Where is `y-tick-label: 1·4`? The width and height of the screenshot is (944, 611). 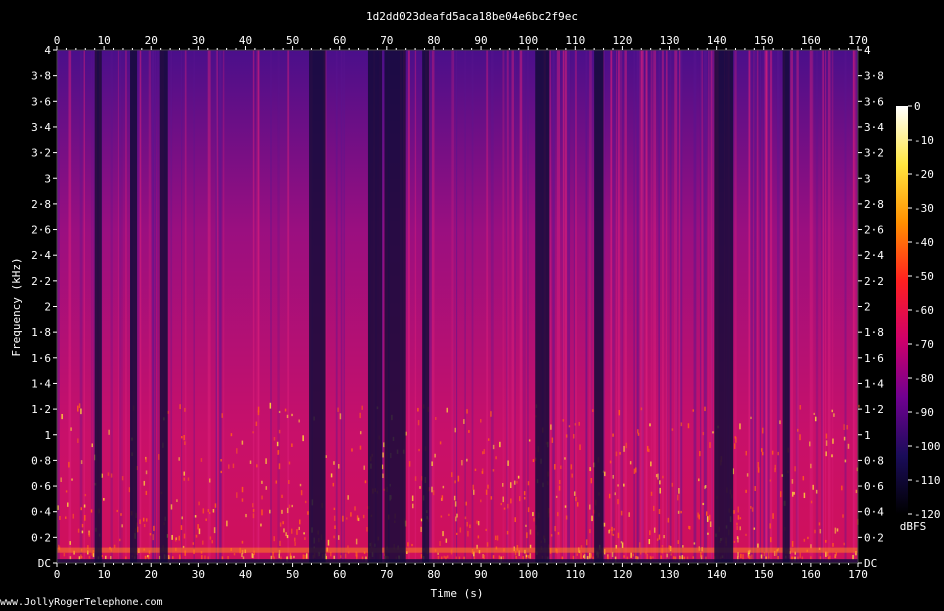
y-tick-label: 1·4 is located at coordinates (41, 383).